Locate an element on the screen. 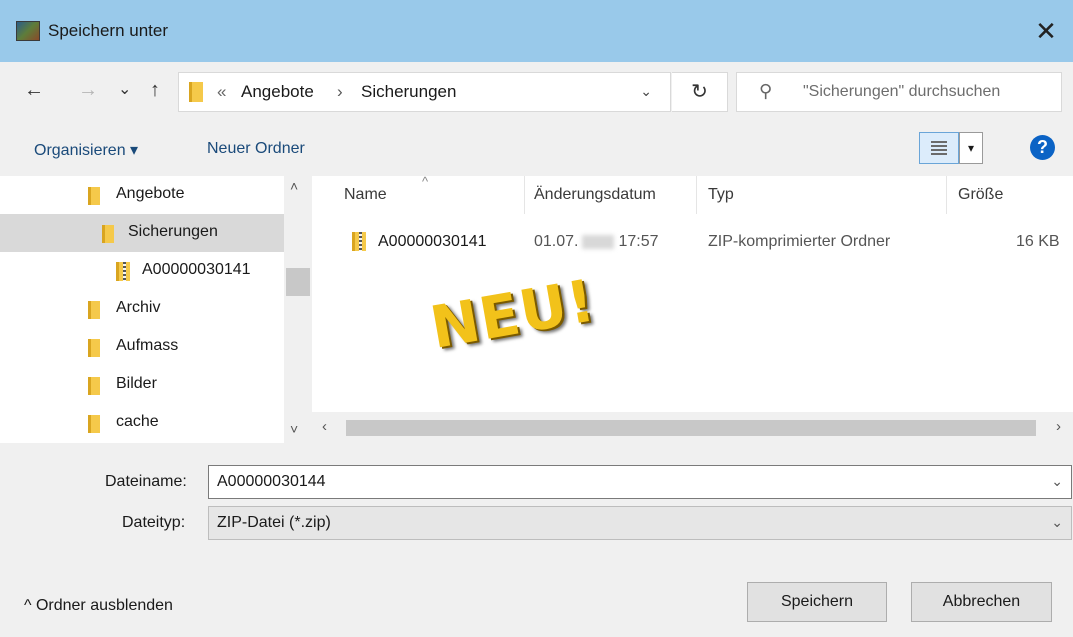  file-date: 01.07. 17:57 is located at coordinates (596, 241).